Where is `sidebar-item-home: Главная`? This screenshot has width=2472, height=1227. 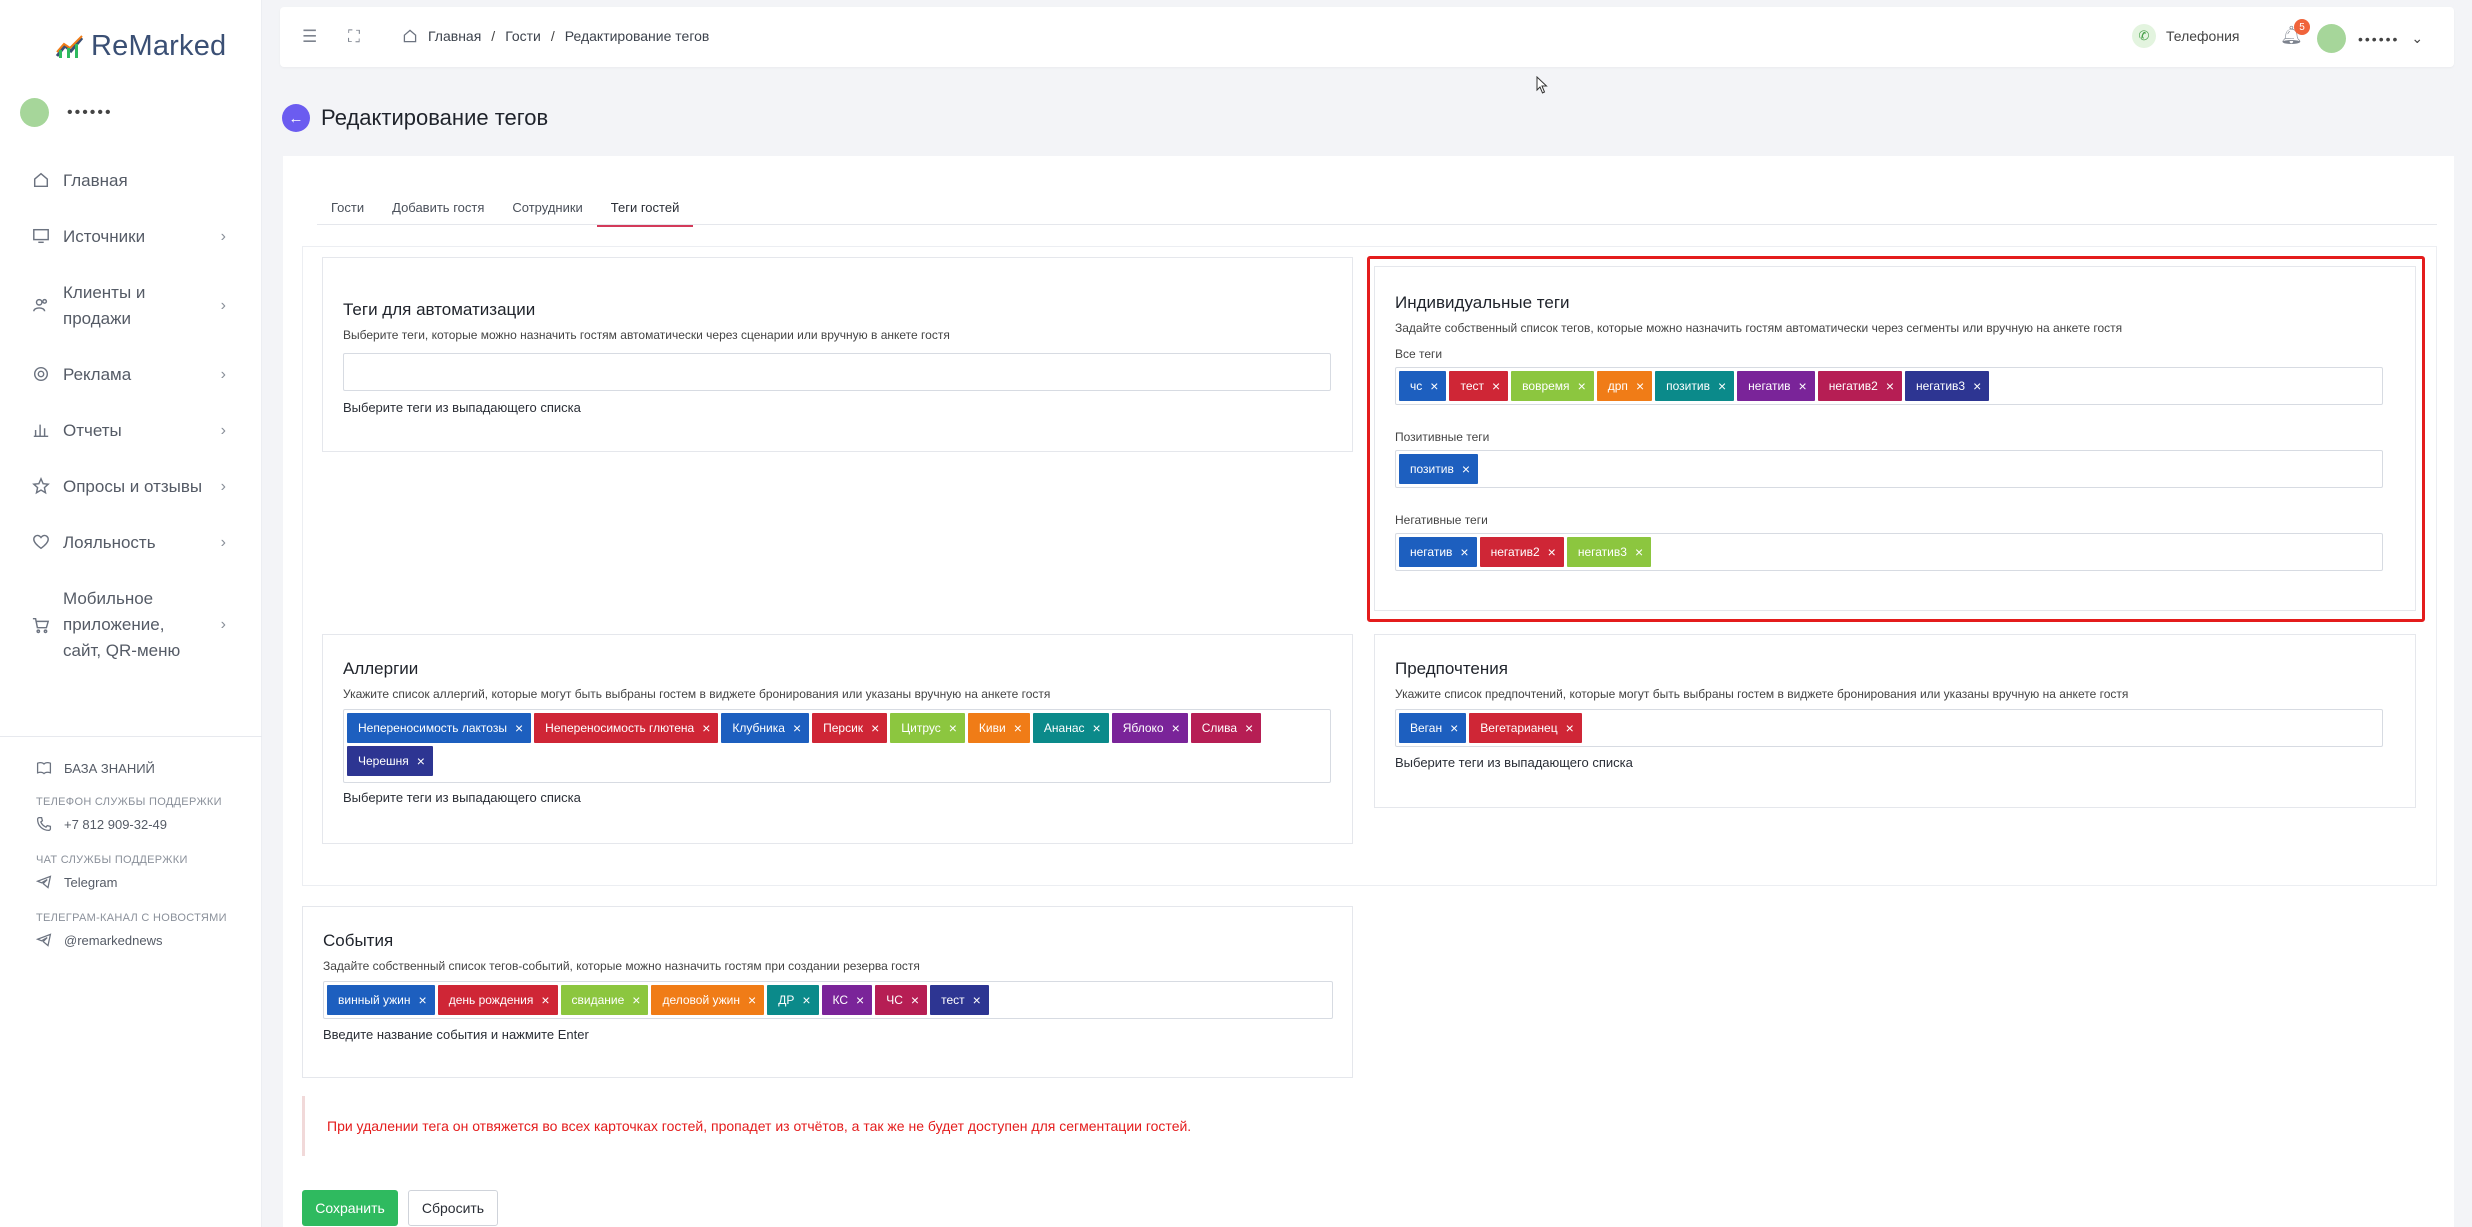
sidebar-item-home: Главная is located at coordinates (131, 181).